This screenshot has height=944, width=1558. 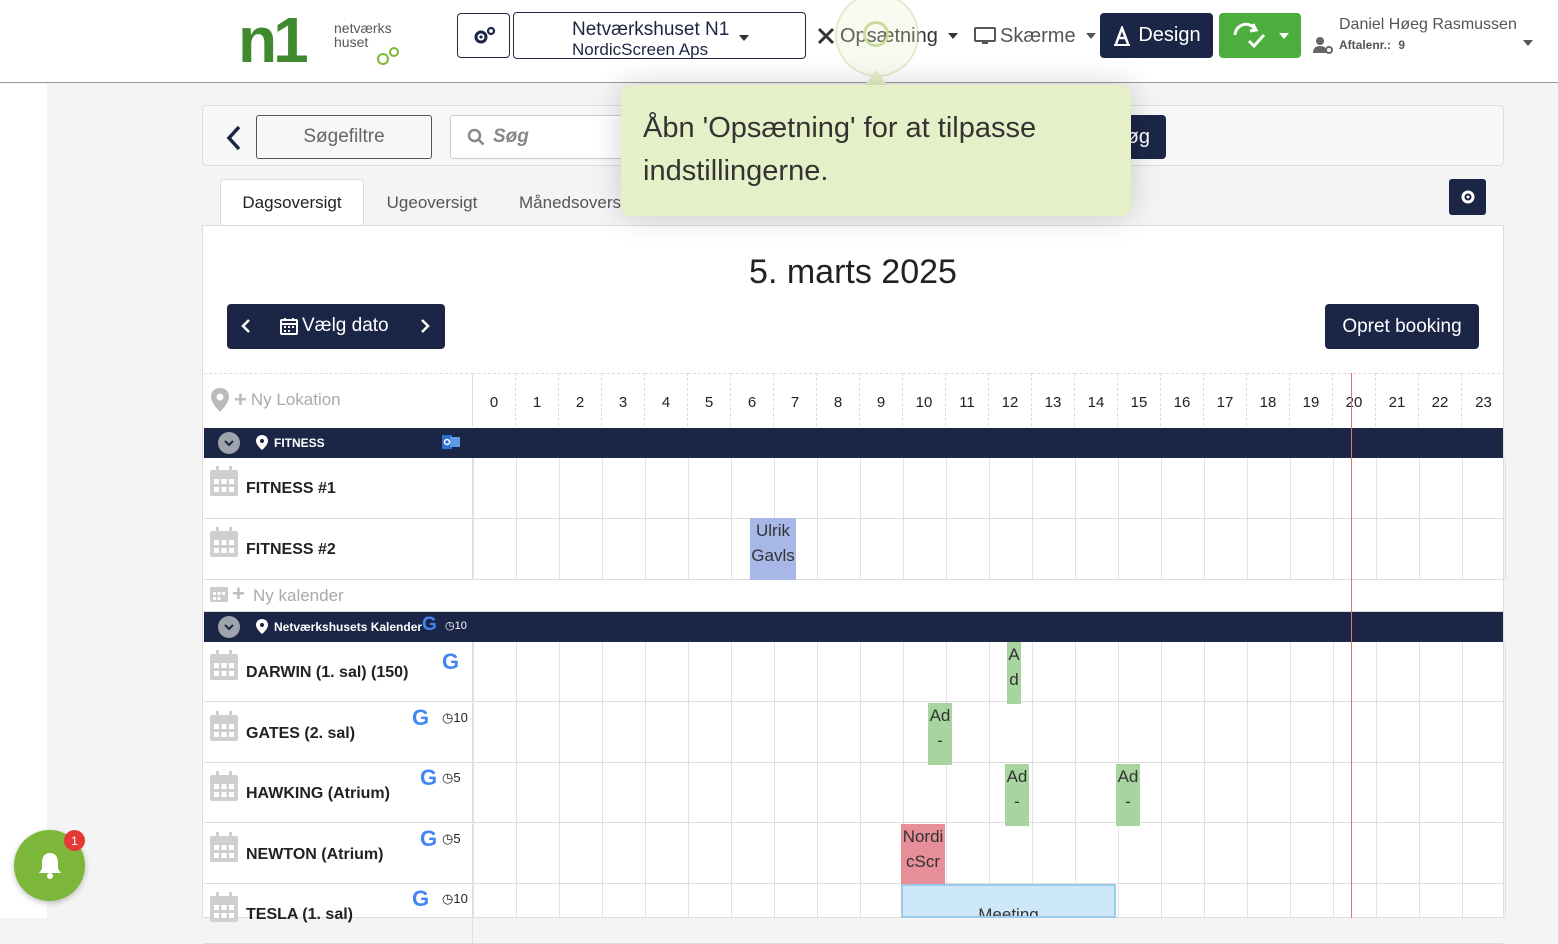 What do you see at coordinates (1402, 326) in the screenshot?
I see `create-booking-button: Opret booking` at bounding box center [1402, 326].